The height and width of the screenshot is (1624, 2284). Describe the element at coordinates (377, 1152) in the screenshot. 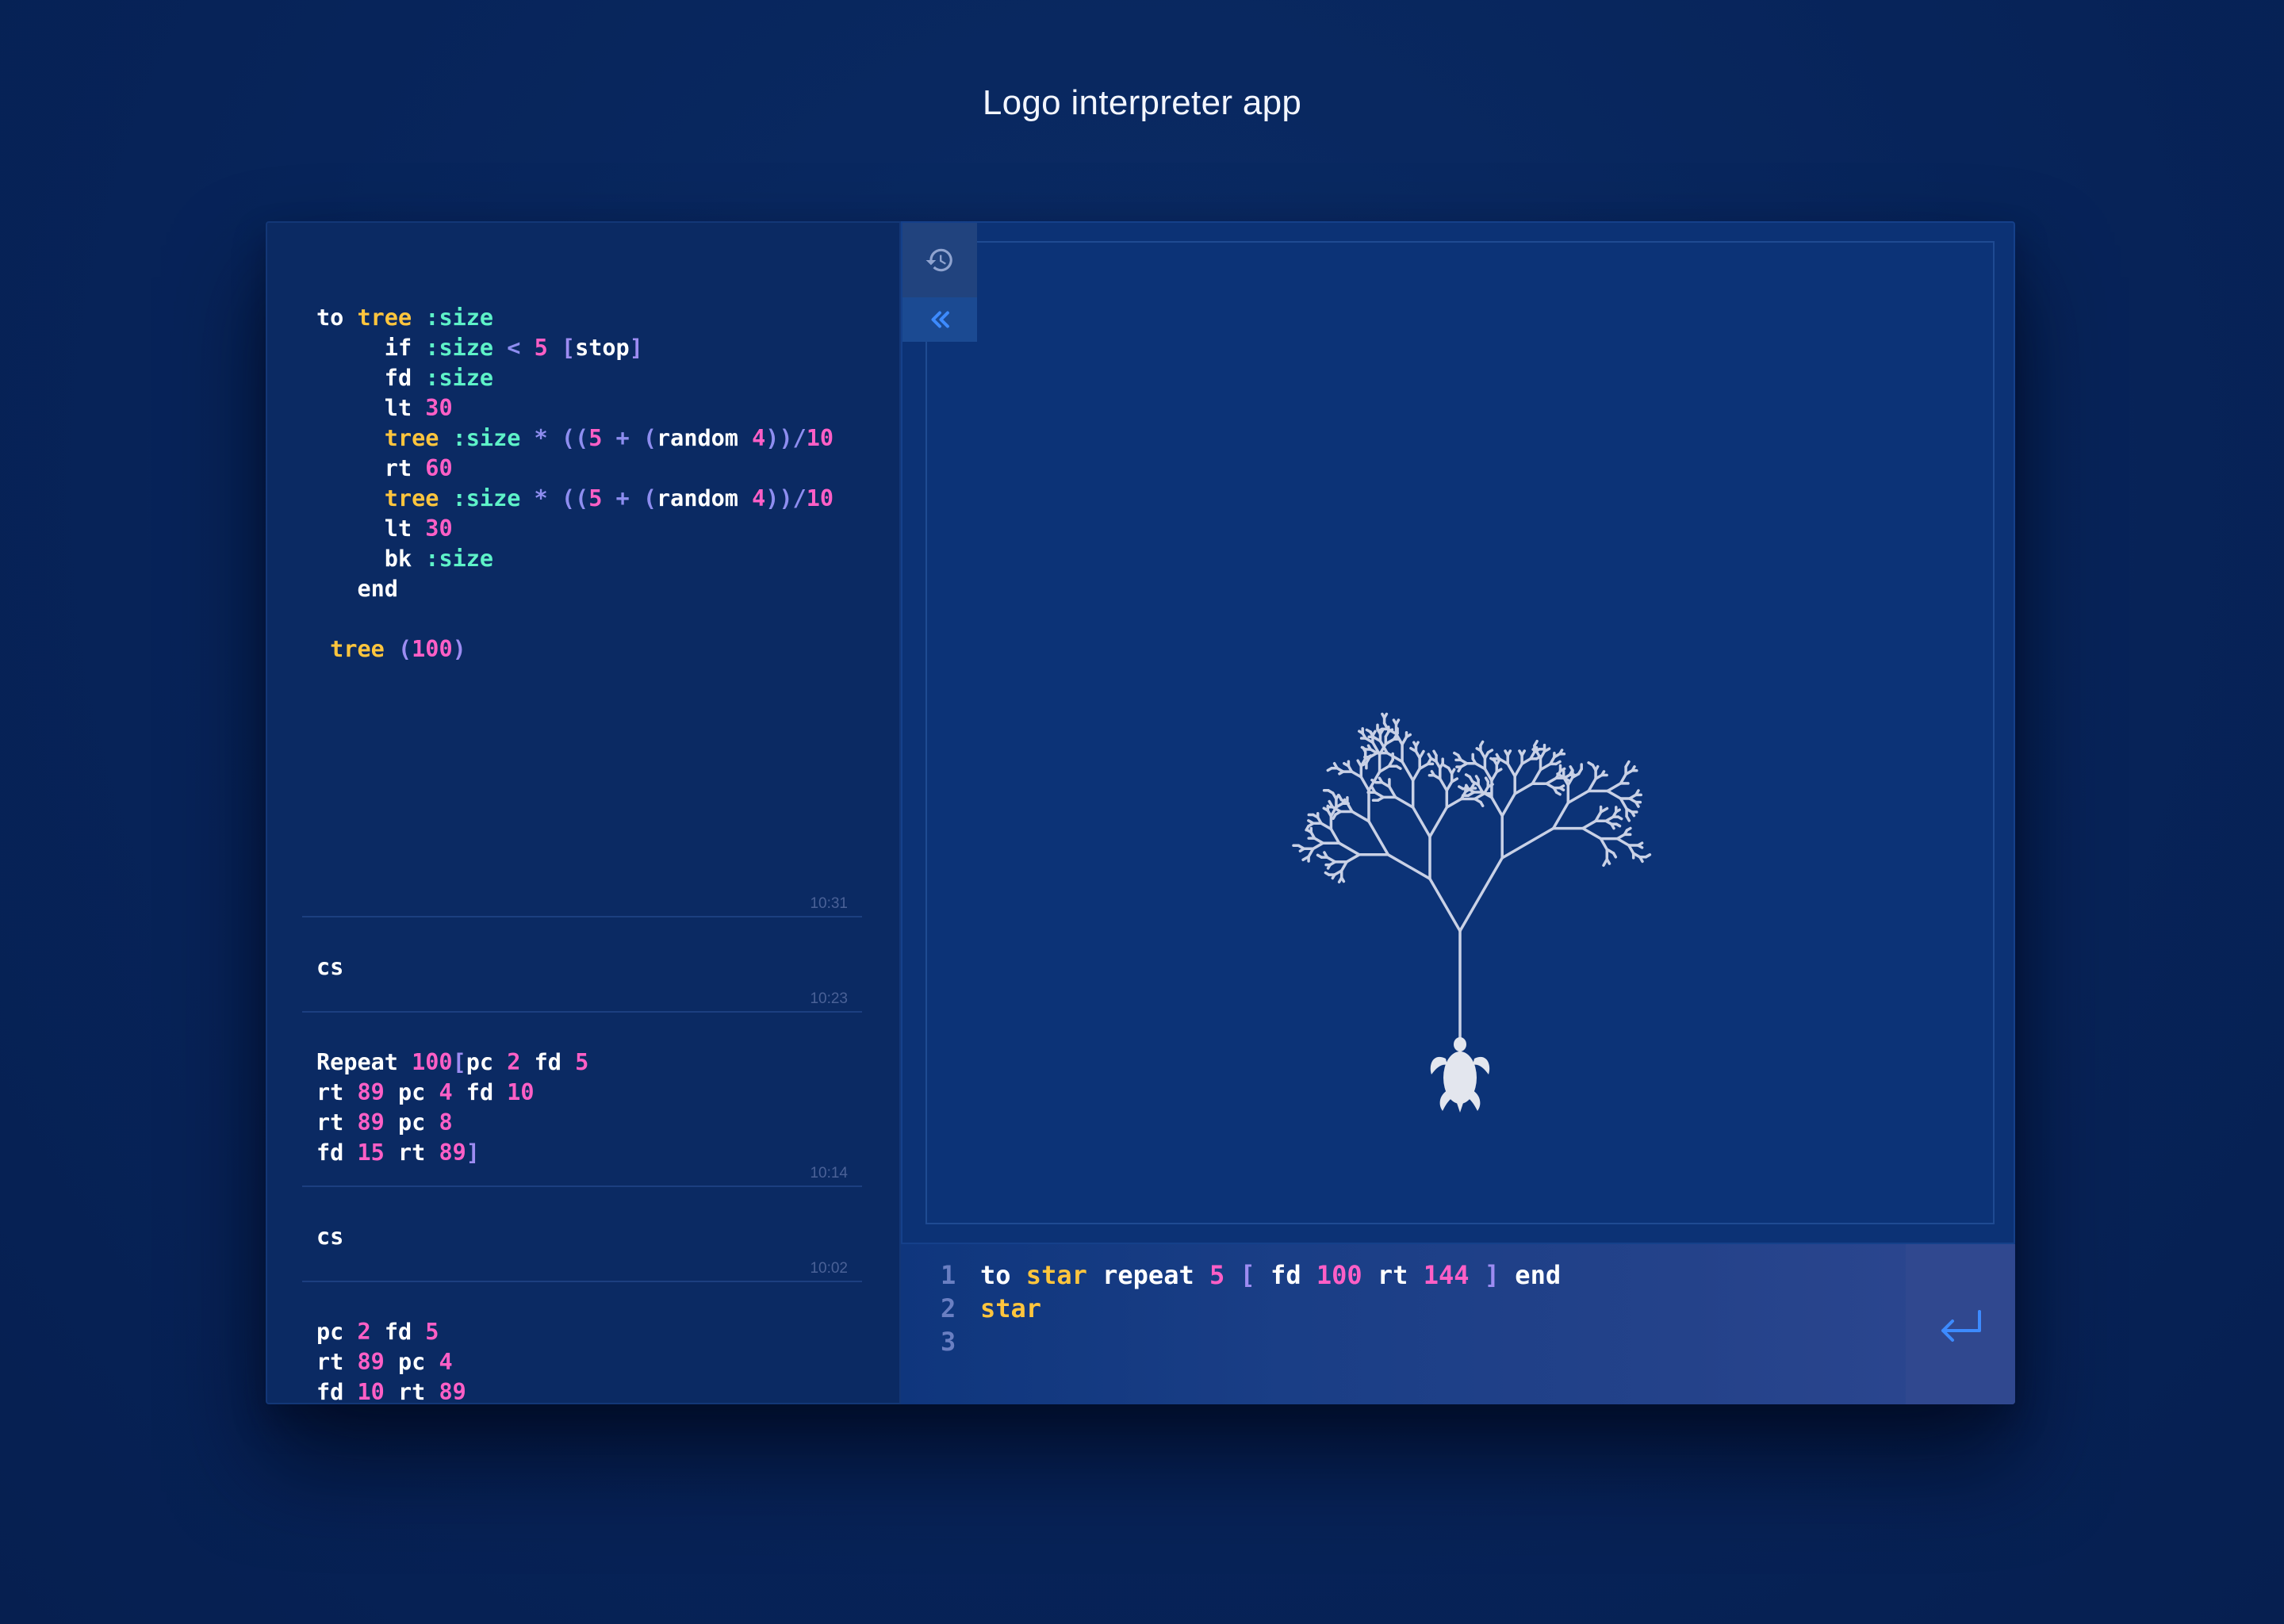

I see `code-token: 15` at that location.